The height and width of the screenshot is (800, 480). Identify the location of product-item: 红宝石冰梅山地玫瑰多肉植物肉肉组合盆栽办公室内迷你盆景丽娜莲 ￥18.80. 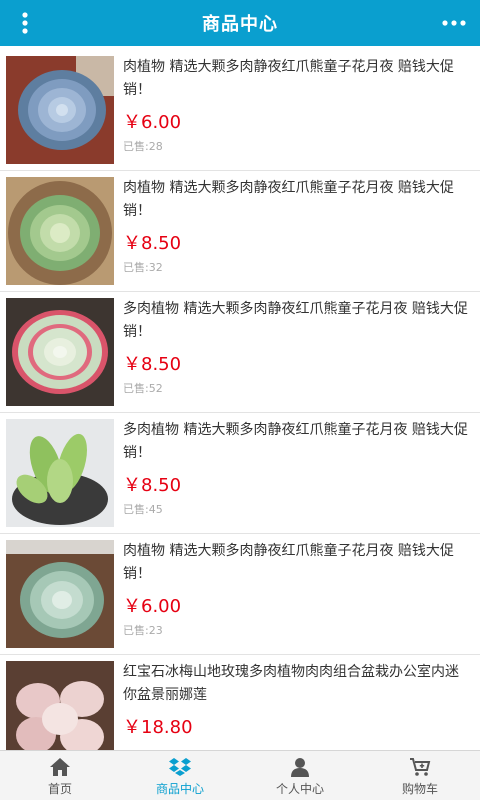
(240, 702).